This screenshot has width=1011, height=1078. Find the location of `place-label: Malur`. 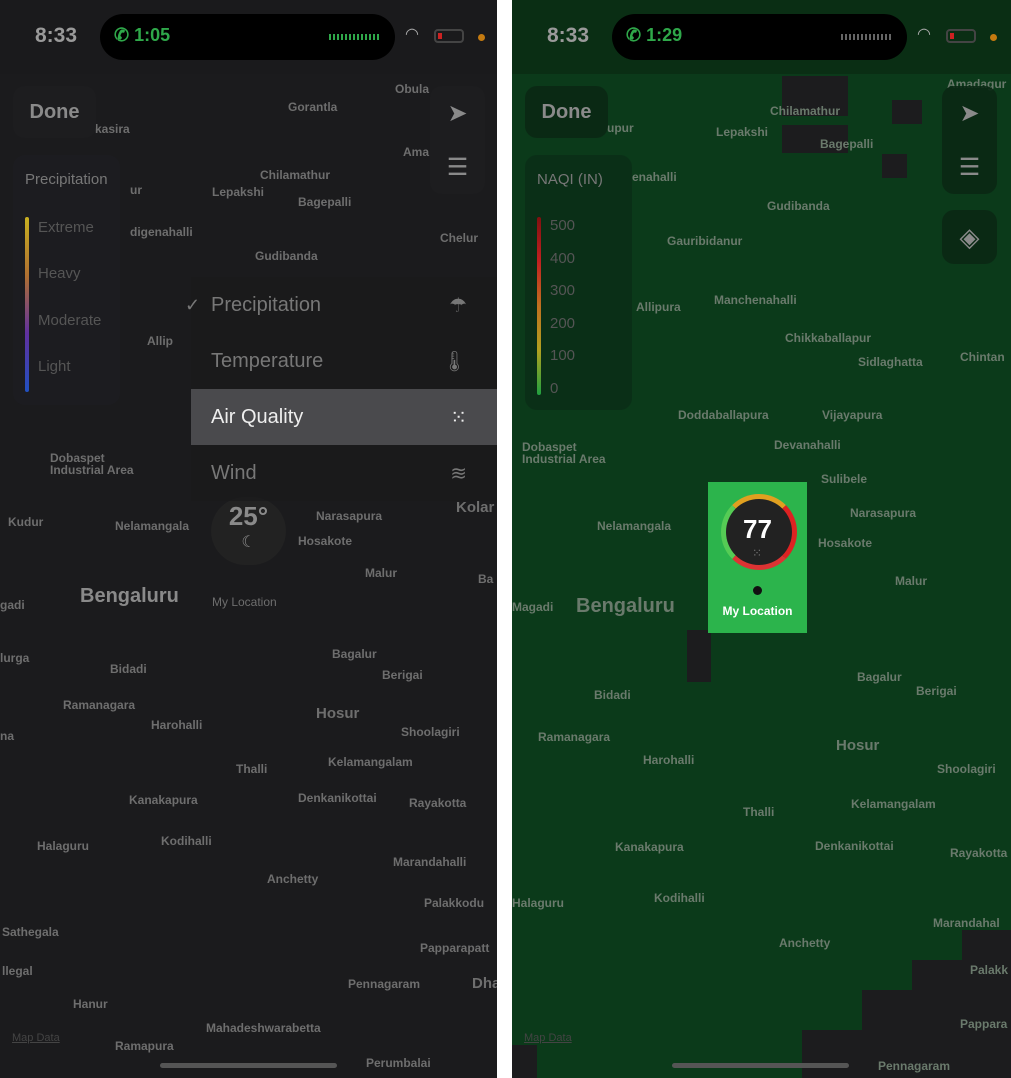

place-label: Malur is located at coordinates (381, 573).